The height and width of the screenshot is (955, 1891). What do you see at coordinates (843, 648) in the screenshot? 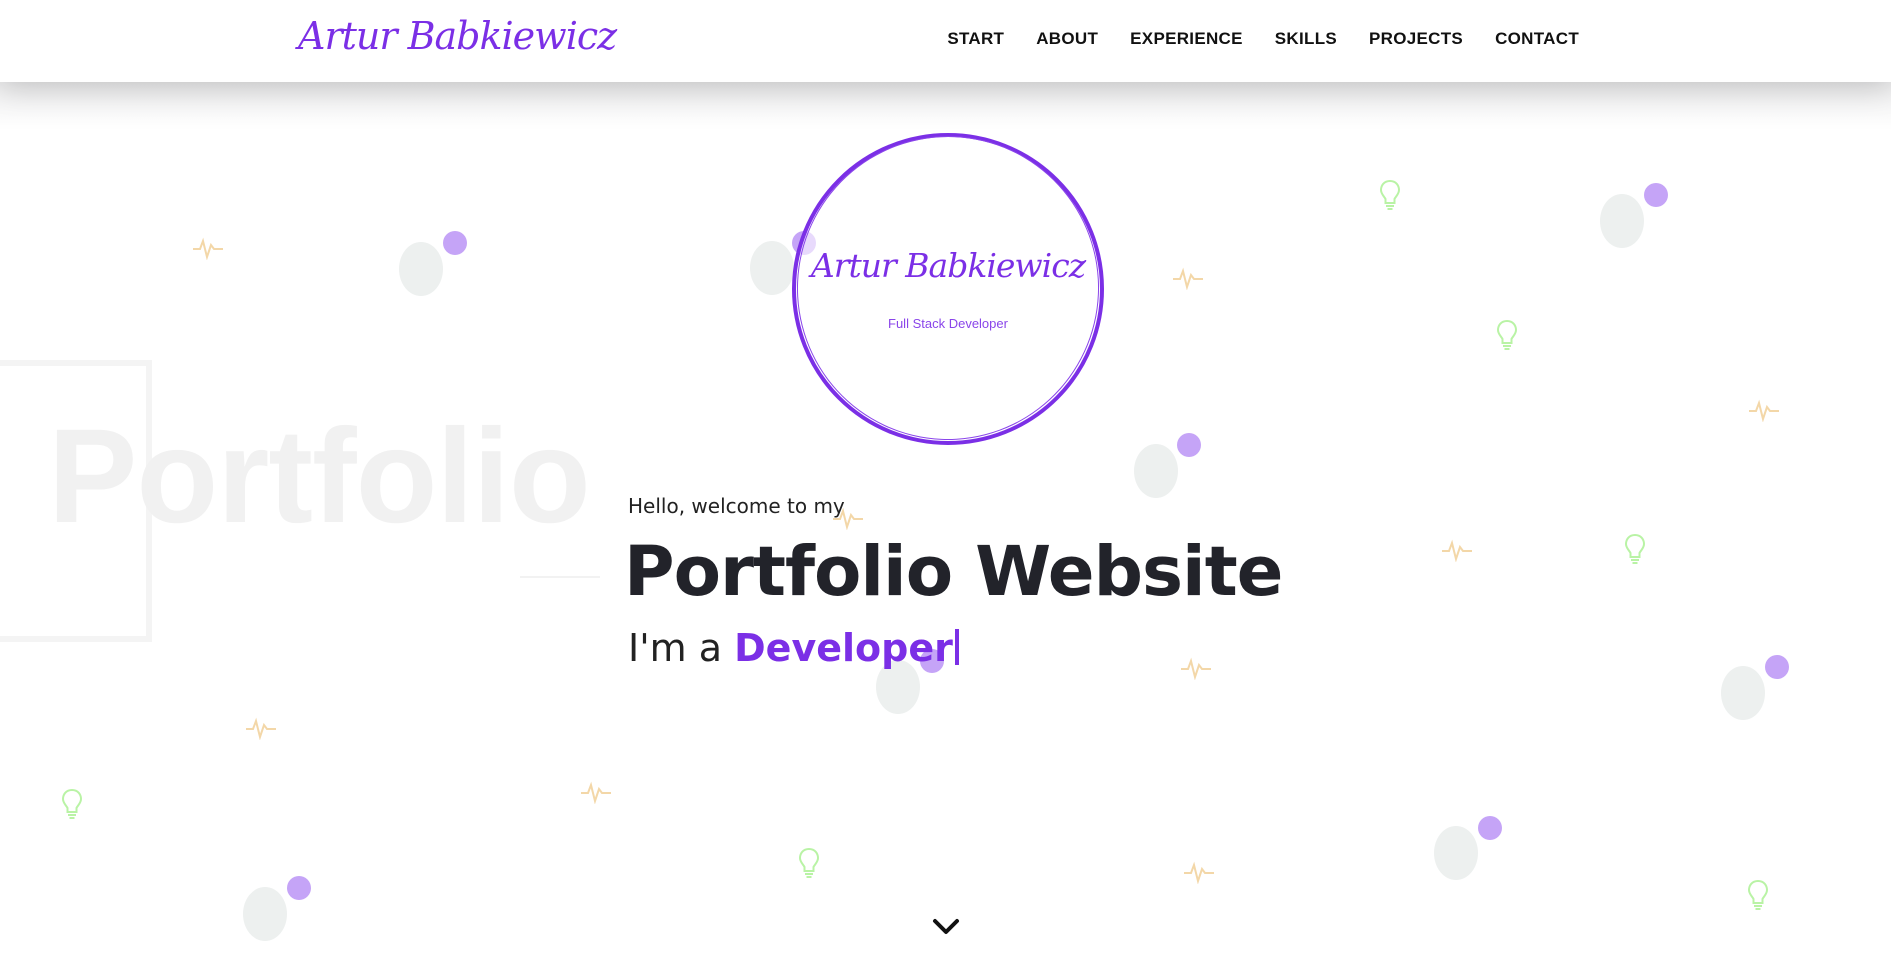
I see `hero-role-word: Developer` at bounding box center [843, 648].